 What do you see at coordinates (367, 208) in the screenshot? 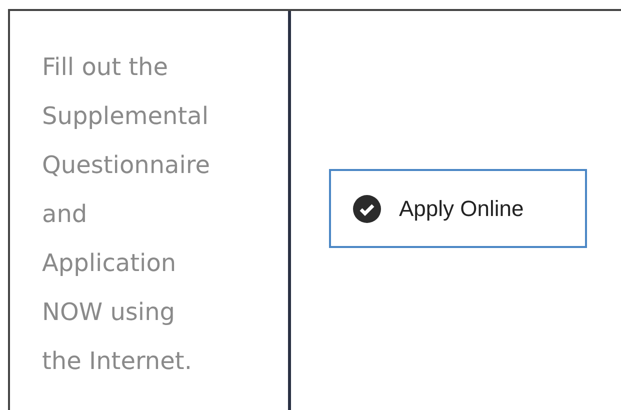
I see `check-circle-icon` at bounding box center [367, 208].